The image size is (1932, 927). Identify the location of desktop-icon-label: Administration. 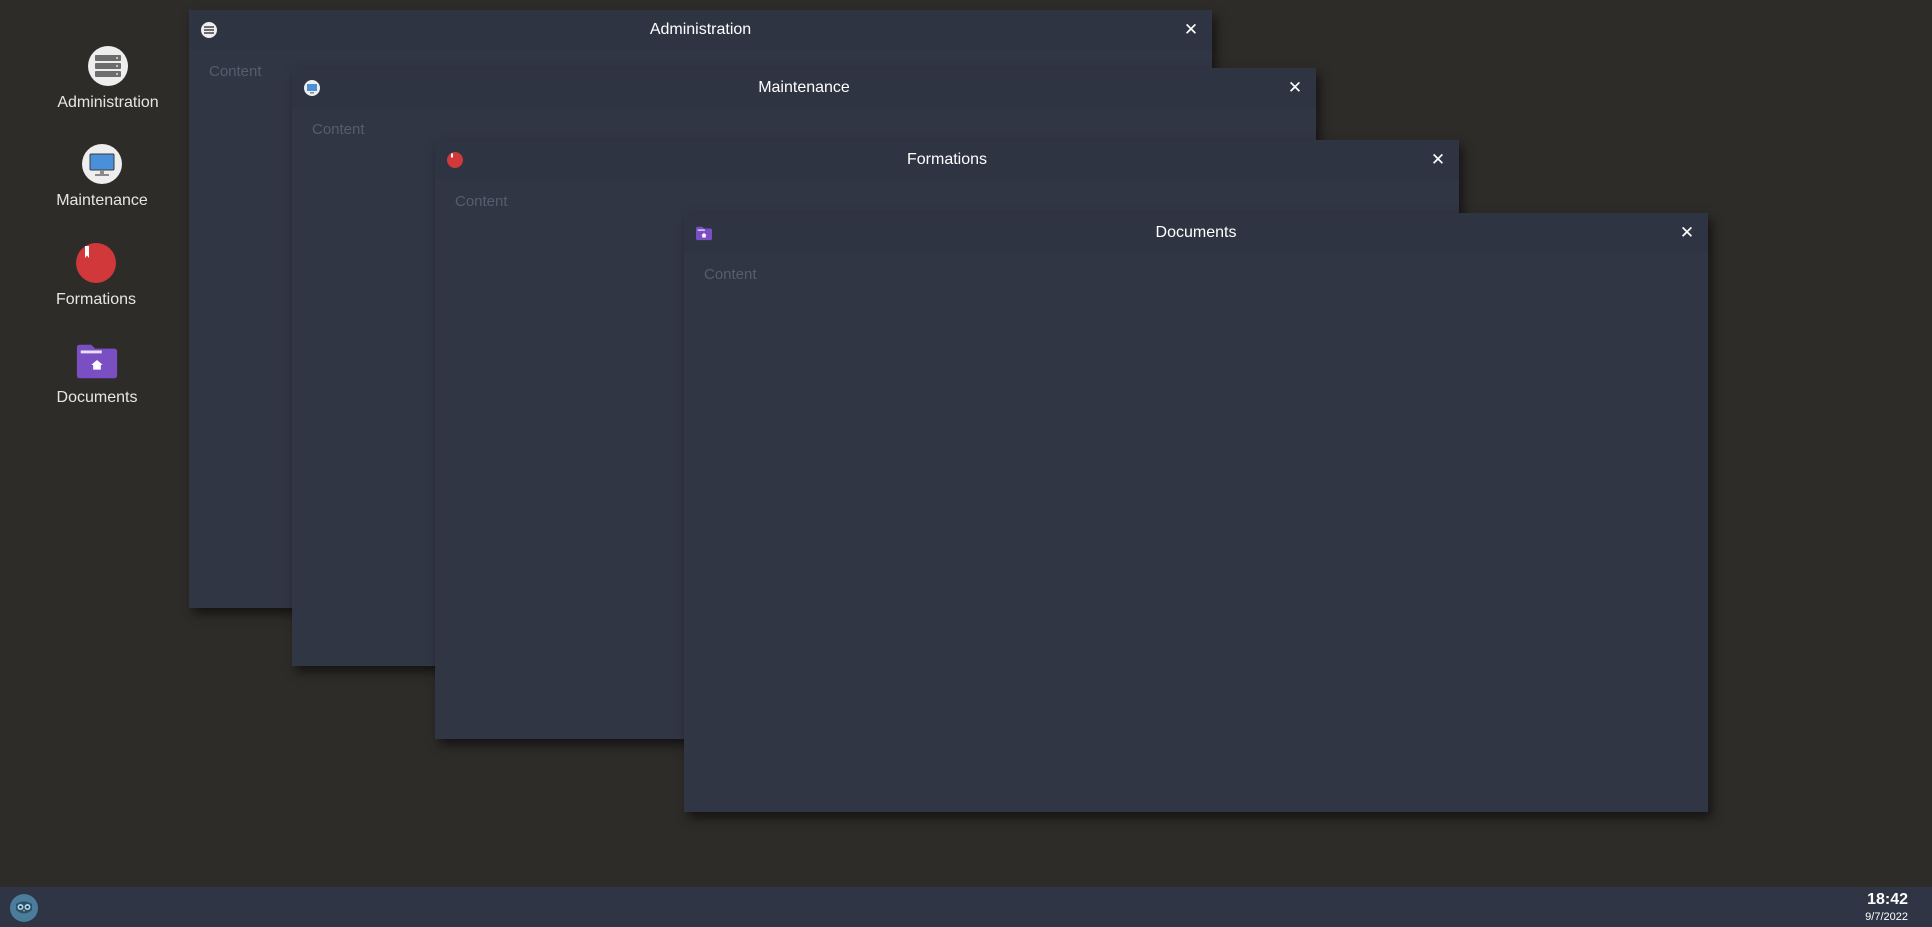
(108, 102).